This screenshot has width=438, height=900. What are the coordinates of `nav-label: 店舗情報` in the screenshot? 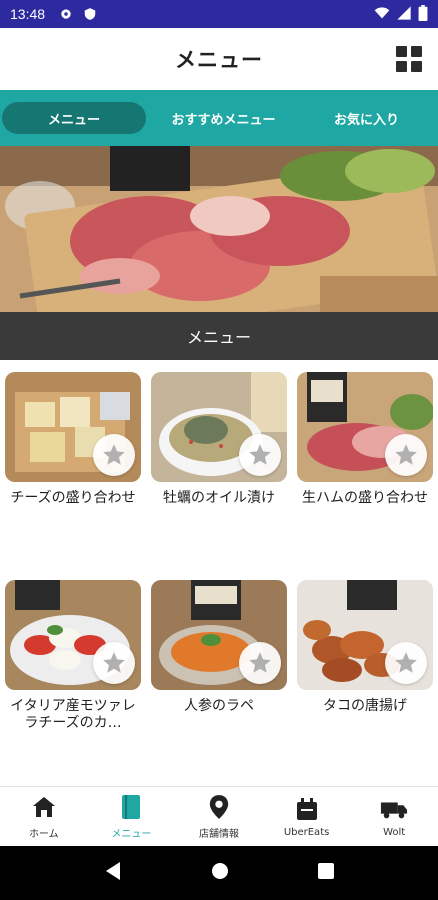 It's located at (218, 834).